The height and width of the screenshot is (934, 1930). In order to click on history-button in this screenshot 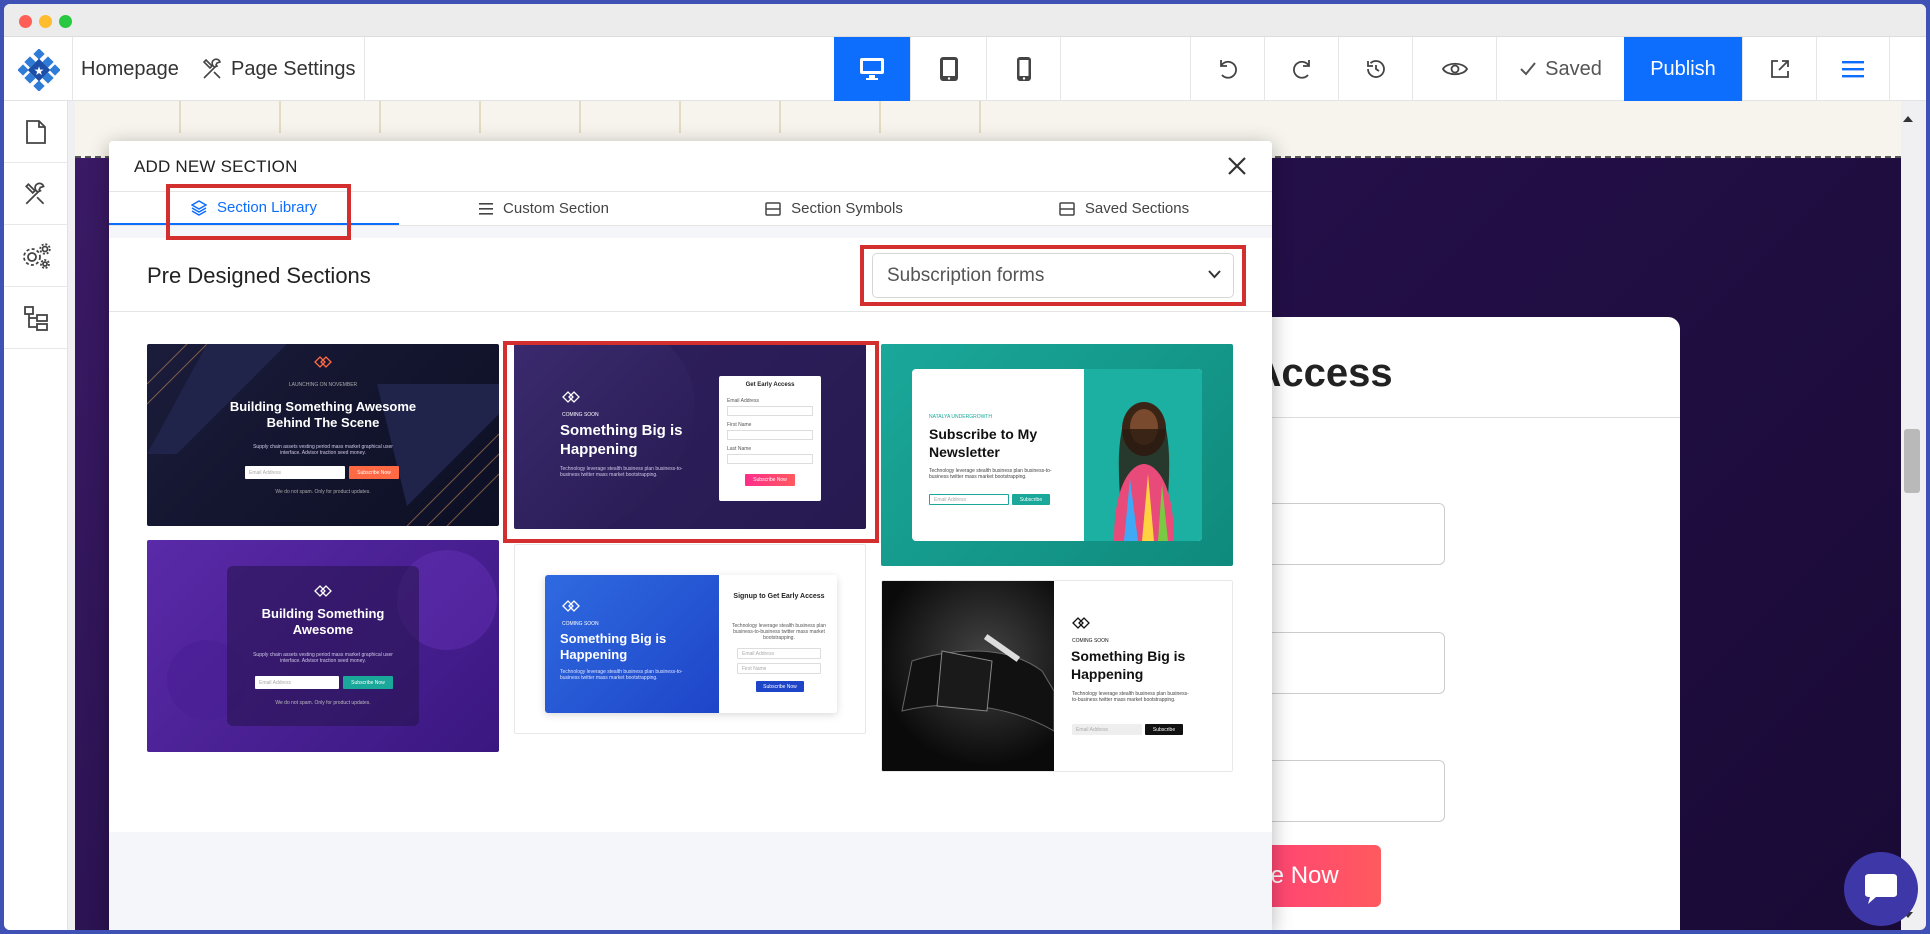, I will do `click(1375, 69)`.